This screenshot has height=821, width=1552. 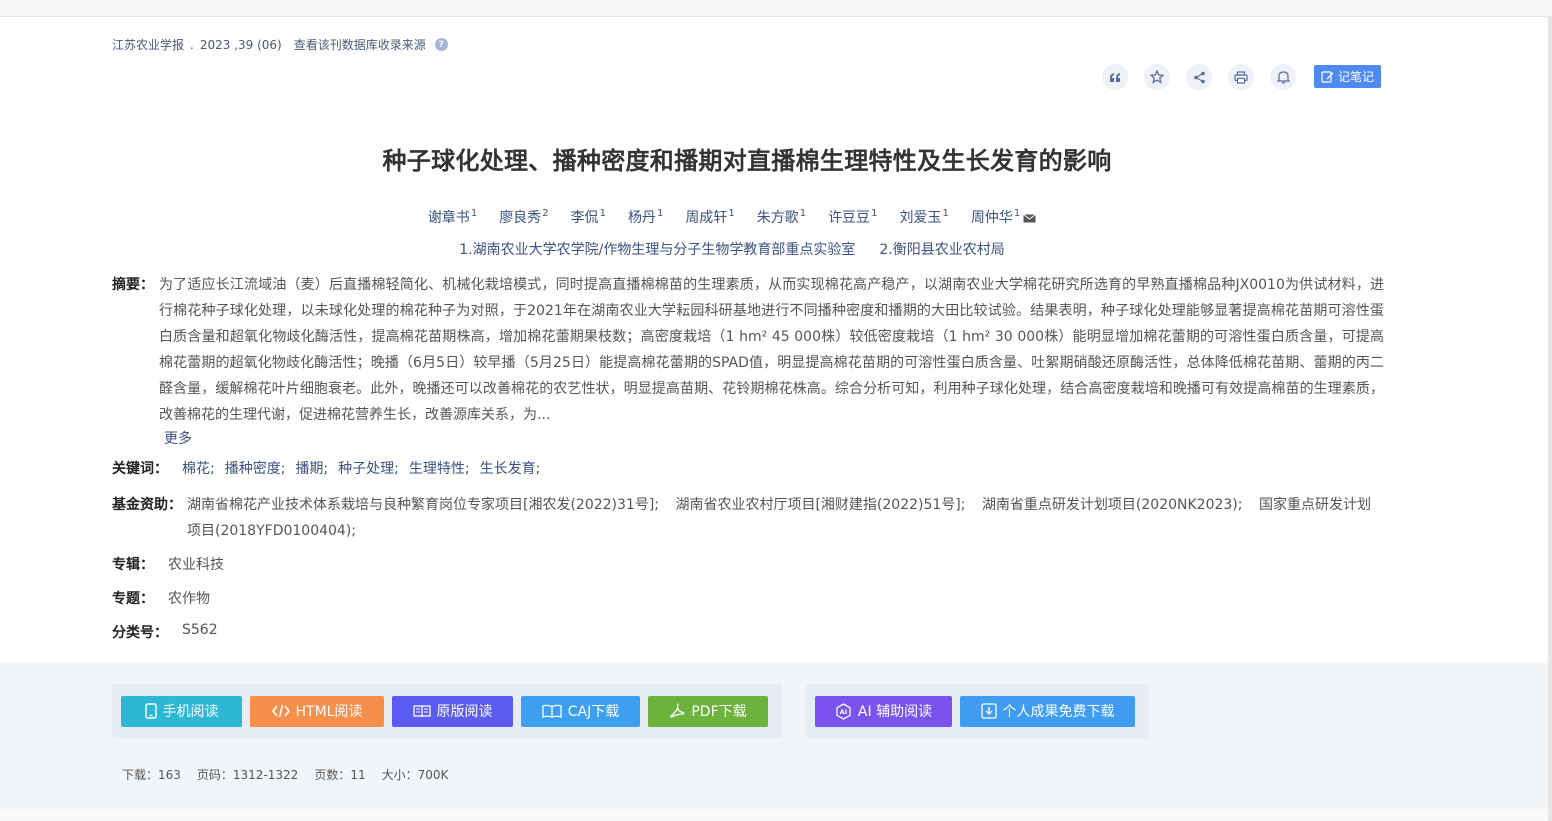 What do you see at coordinates (706, 218) in the screenshot?
I see `author-name: 周成轩` at bounding box center [706, 218].